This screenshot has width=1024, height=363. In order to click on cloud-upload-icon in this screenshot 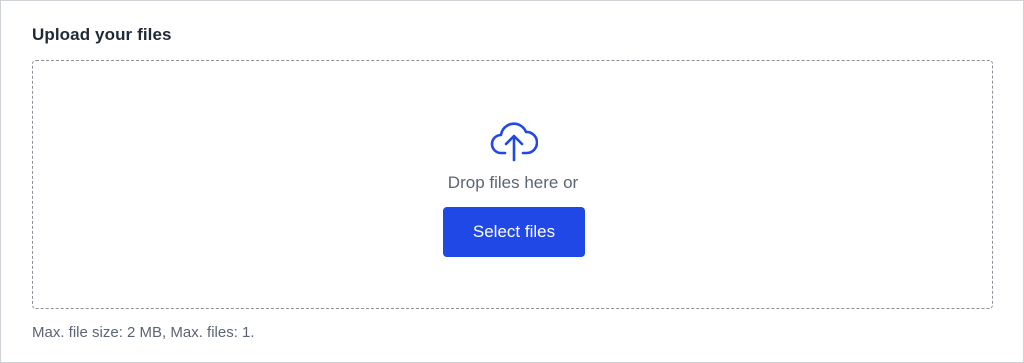, I will do `click(514, 142)`.